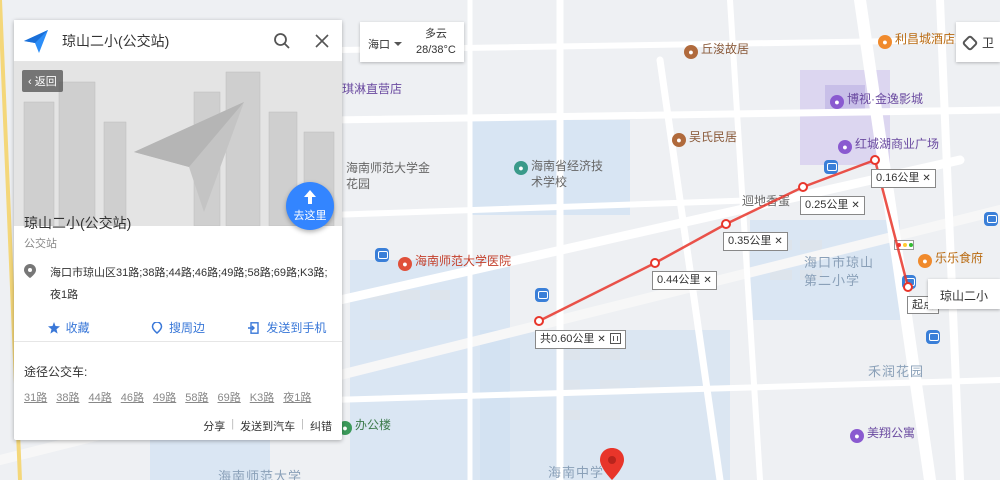  I want to click on satellite-icon, so click(970, 43).